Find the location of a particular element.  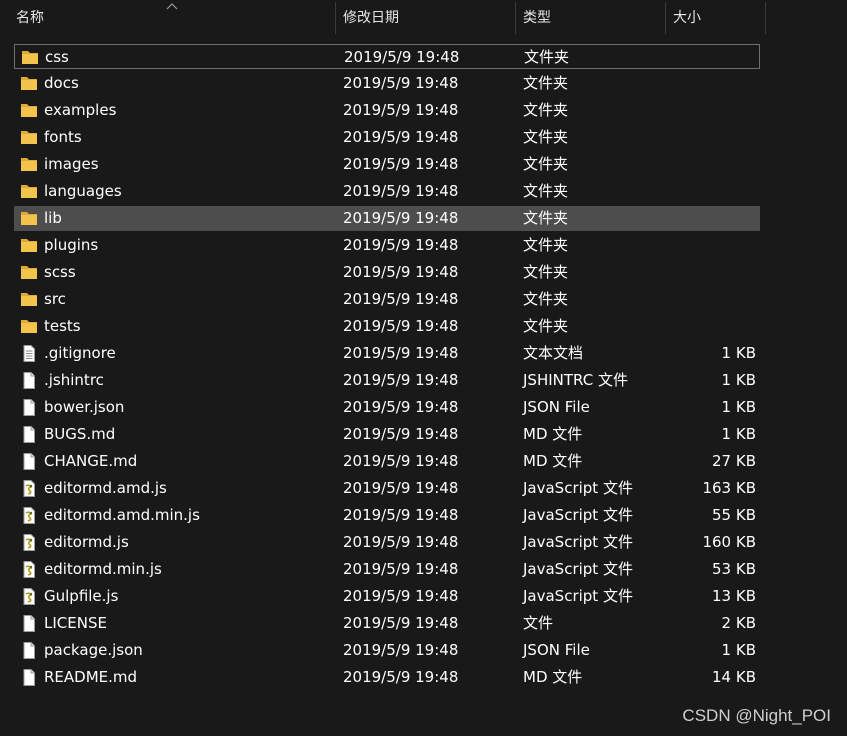

file-name: editormd.amd.js is located at coordinates (105, 488).